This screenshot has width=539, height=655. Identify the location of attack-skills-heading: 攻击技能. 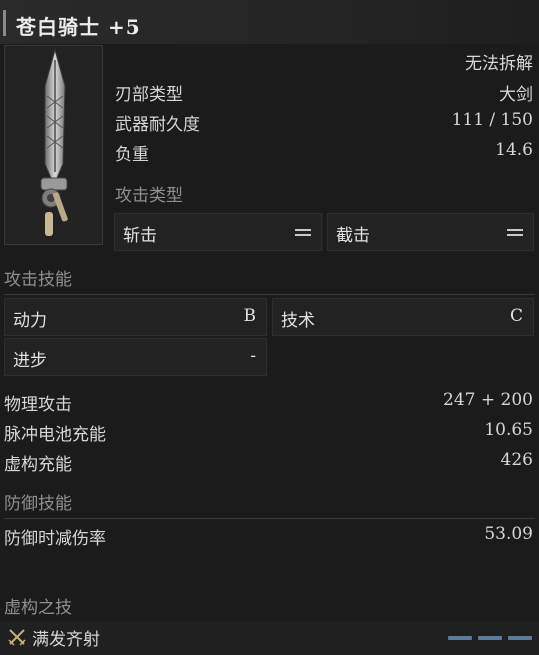
(38, 280).